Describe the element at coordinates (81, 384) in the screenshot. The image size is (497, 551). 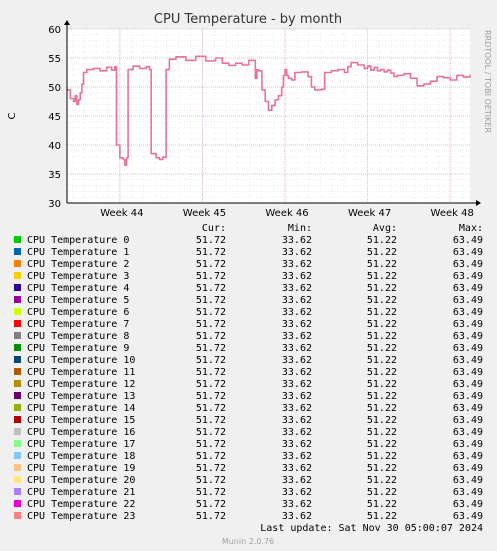
I see `legend-series-name: CPU Temperature 12` at that location.